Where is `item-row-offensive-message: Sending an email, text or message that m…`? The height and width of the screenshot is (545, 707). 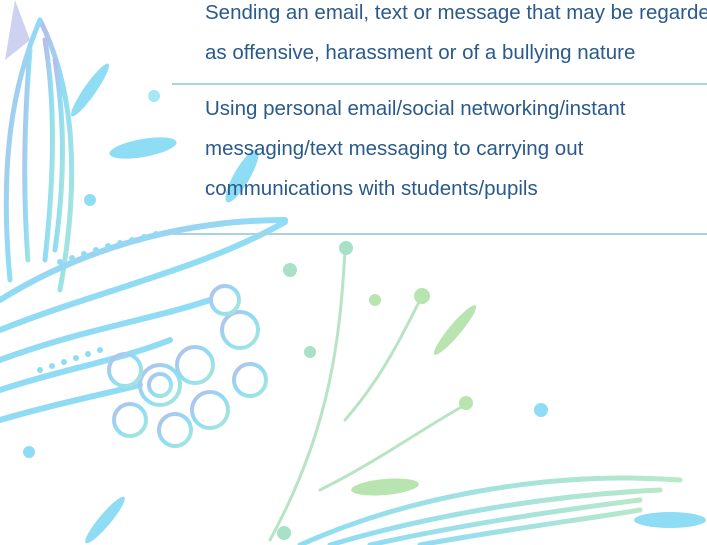
item-row-offensive-message: Sending an email, text or message that m… is located at coordinates (439, 42).